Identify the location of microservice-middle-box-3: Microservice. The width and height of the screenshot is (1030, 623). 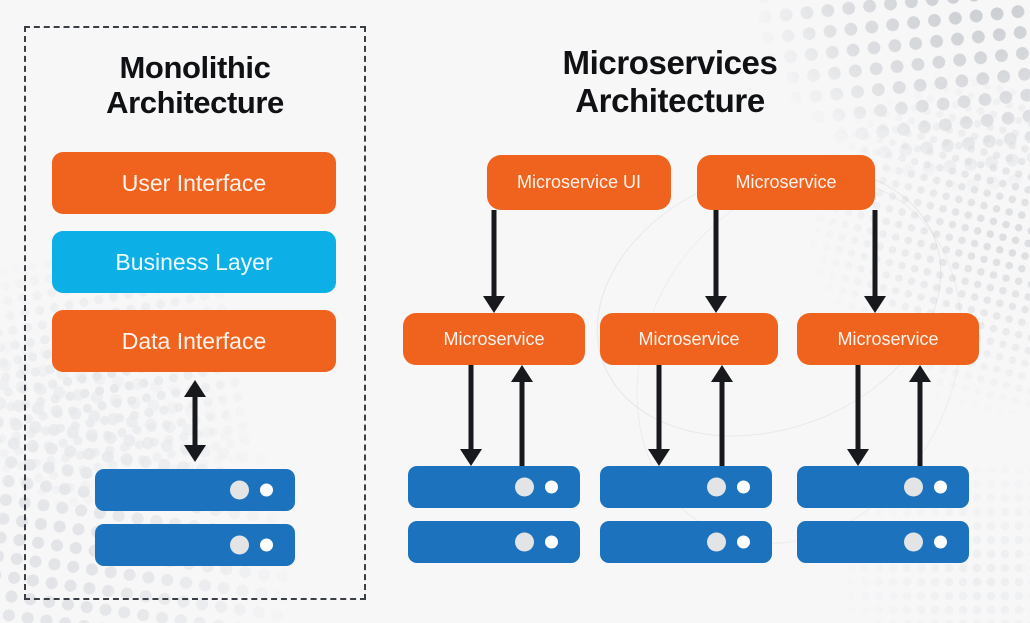
(888, 339).